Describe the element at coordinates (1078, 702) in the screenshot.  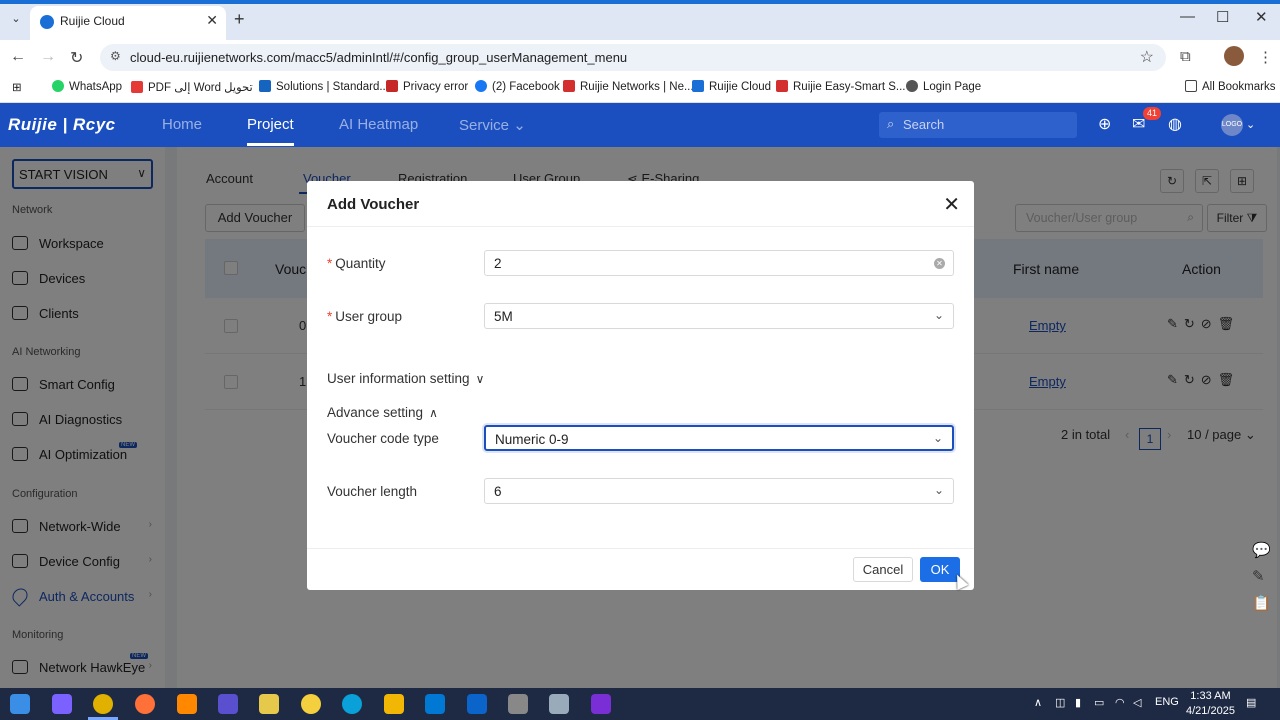
I see `mic-icon: ▮` at that location.